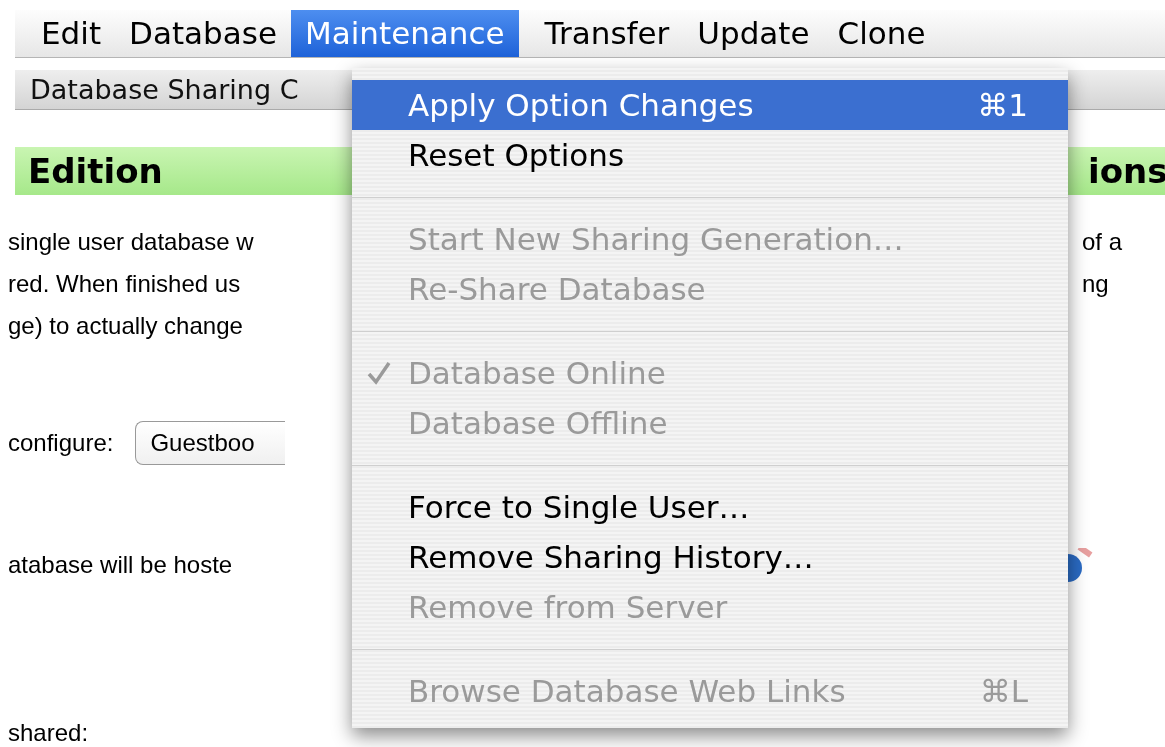 This screenshot has height=747, width=1165. Describe the element at coordinates (210, 443) in the screenshot. I see `database-popup: Guestboo` at that location.